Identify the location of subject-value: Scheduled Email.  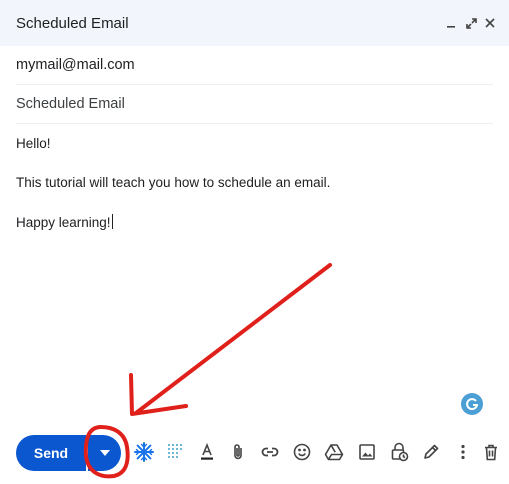
(70, 104).